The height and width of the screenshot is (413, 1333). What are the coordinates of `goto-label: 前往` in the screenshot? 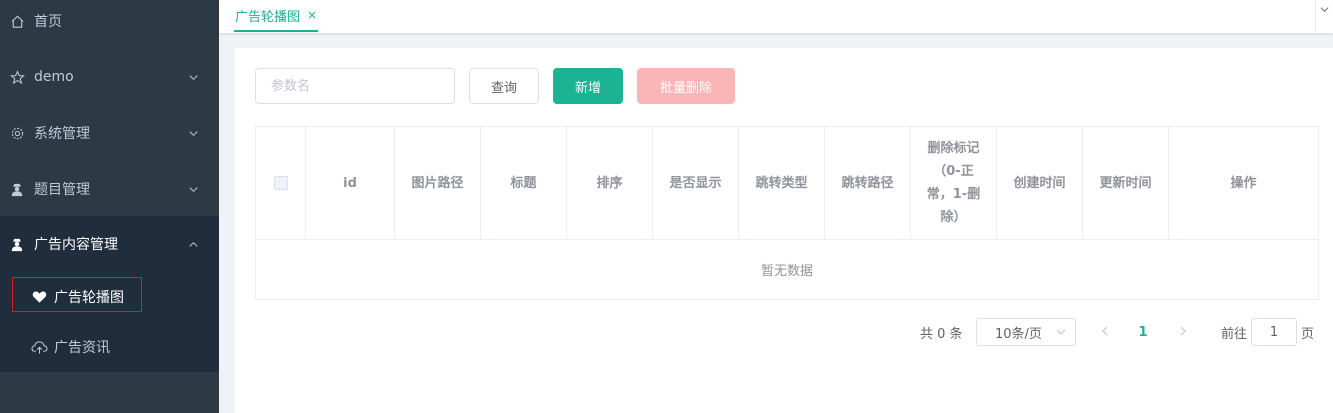 It's located at (1234, 334).